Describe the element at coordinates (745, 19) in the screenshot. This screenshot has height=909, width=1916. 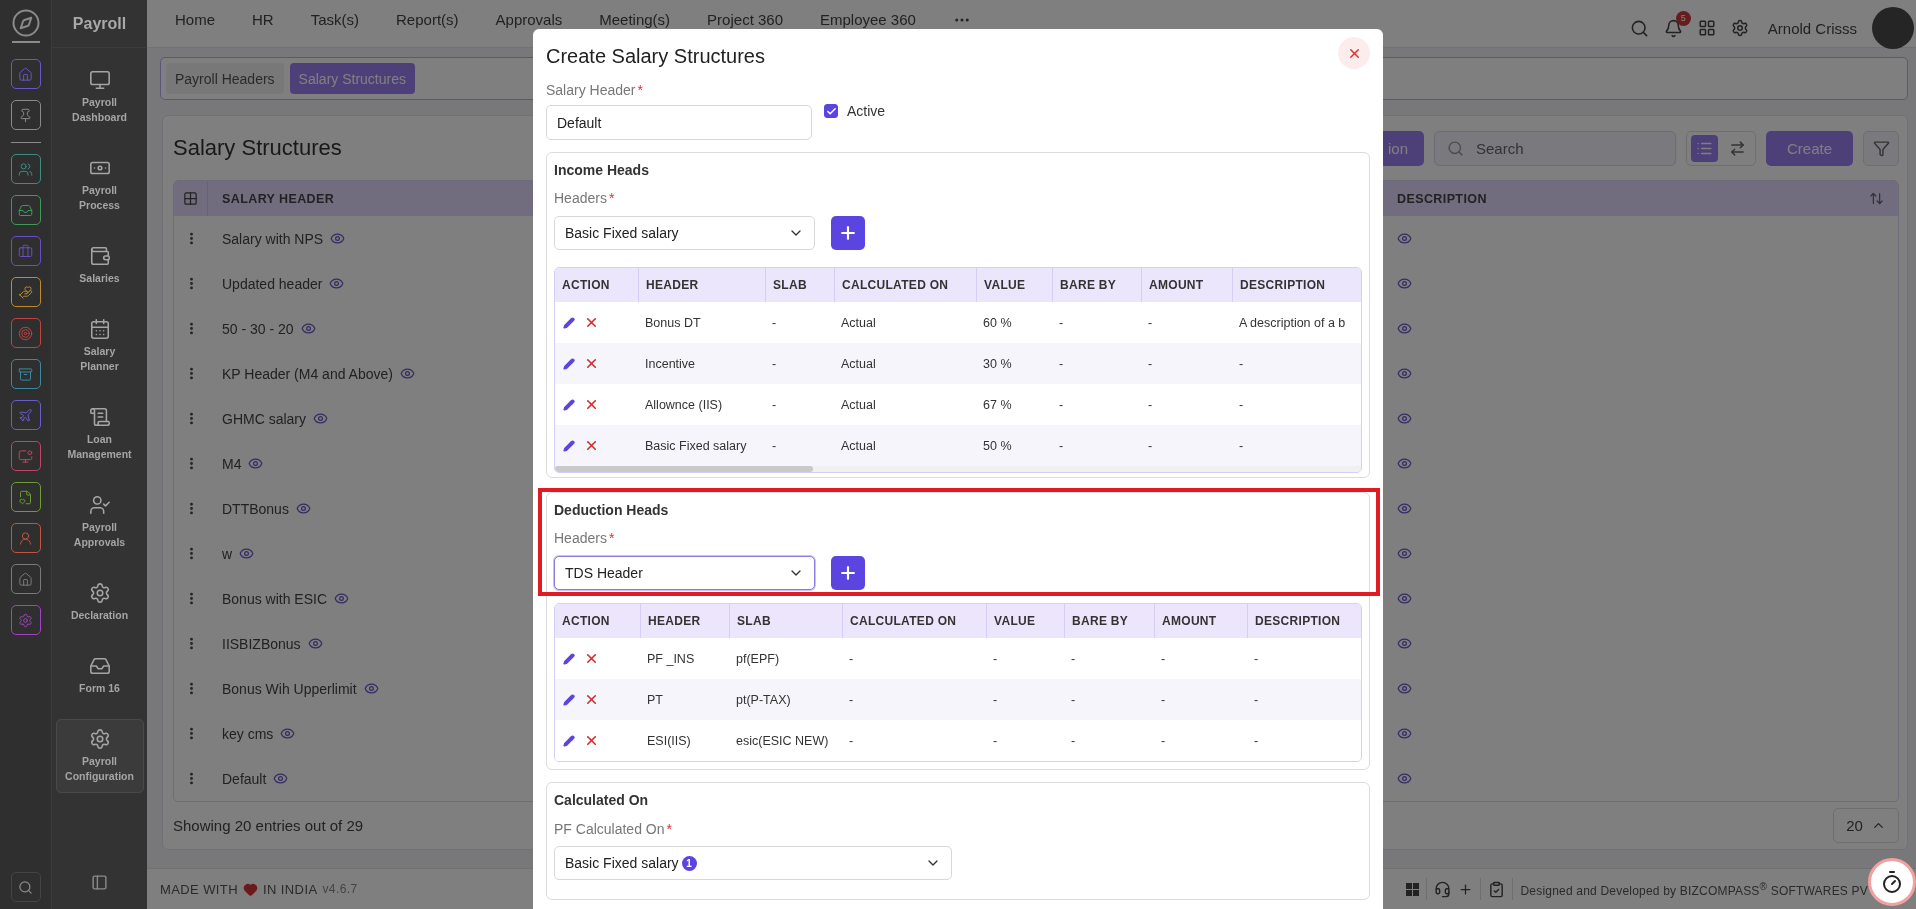
I see `nav-link: Project 360` at that location.